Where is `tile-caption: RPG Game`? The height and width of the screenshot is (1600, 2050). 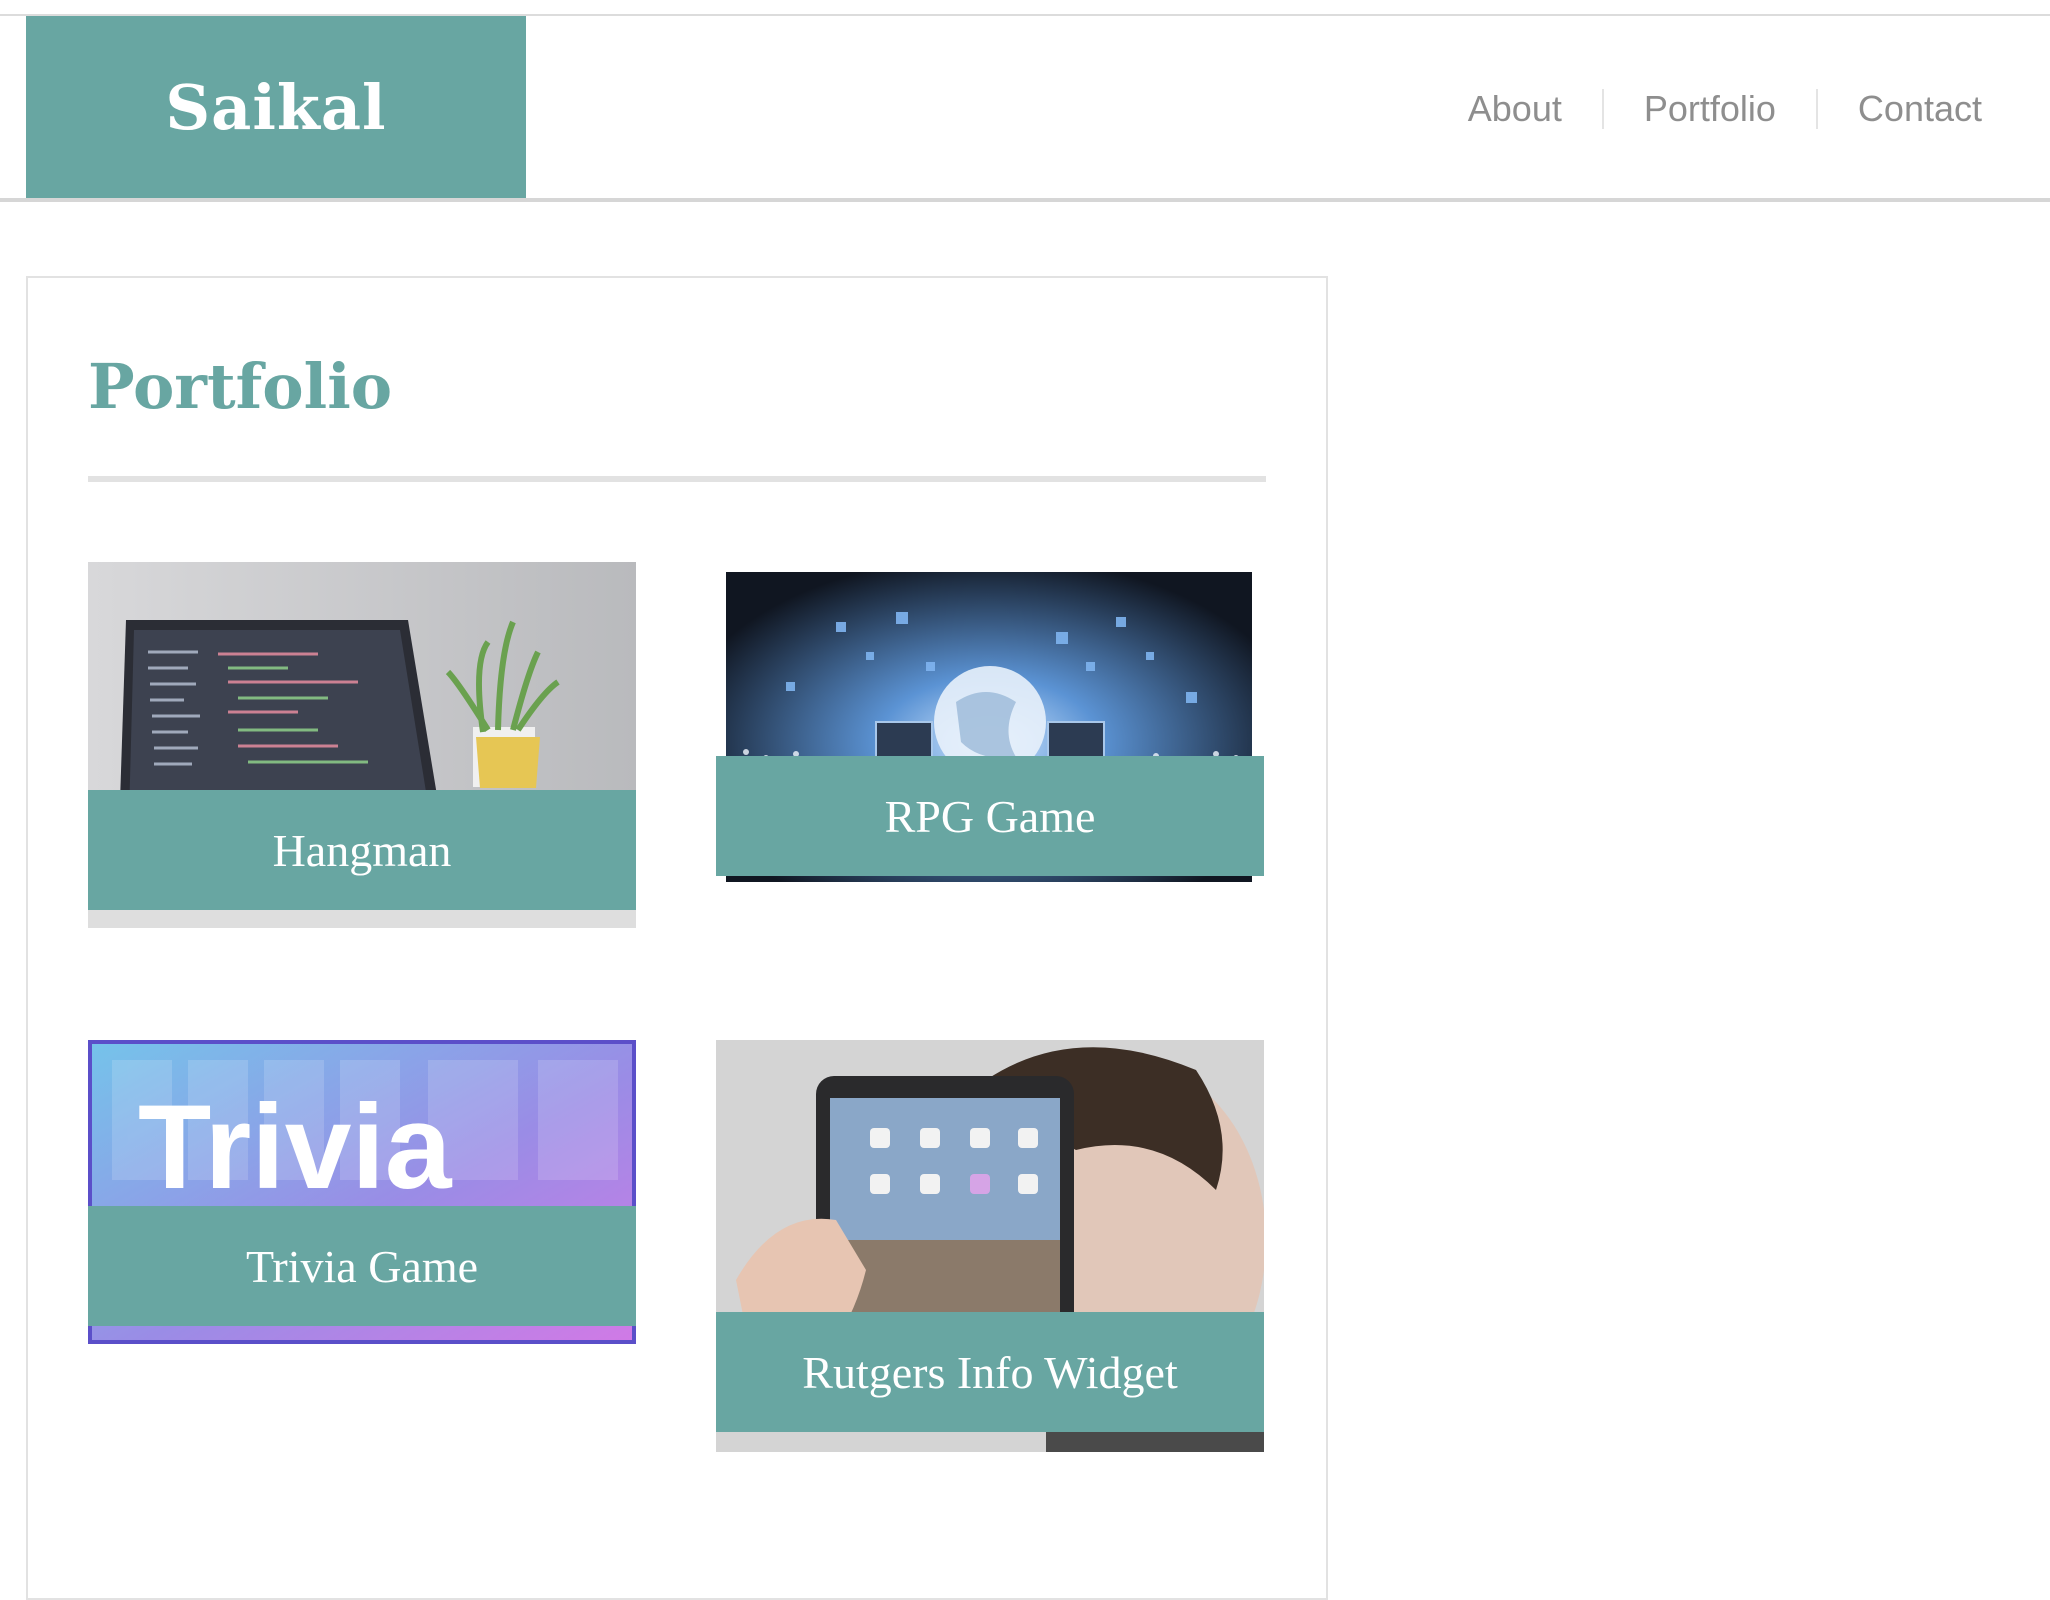
tile-caption: RPG Game is located at coordinates (990, 816).